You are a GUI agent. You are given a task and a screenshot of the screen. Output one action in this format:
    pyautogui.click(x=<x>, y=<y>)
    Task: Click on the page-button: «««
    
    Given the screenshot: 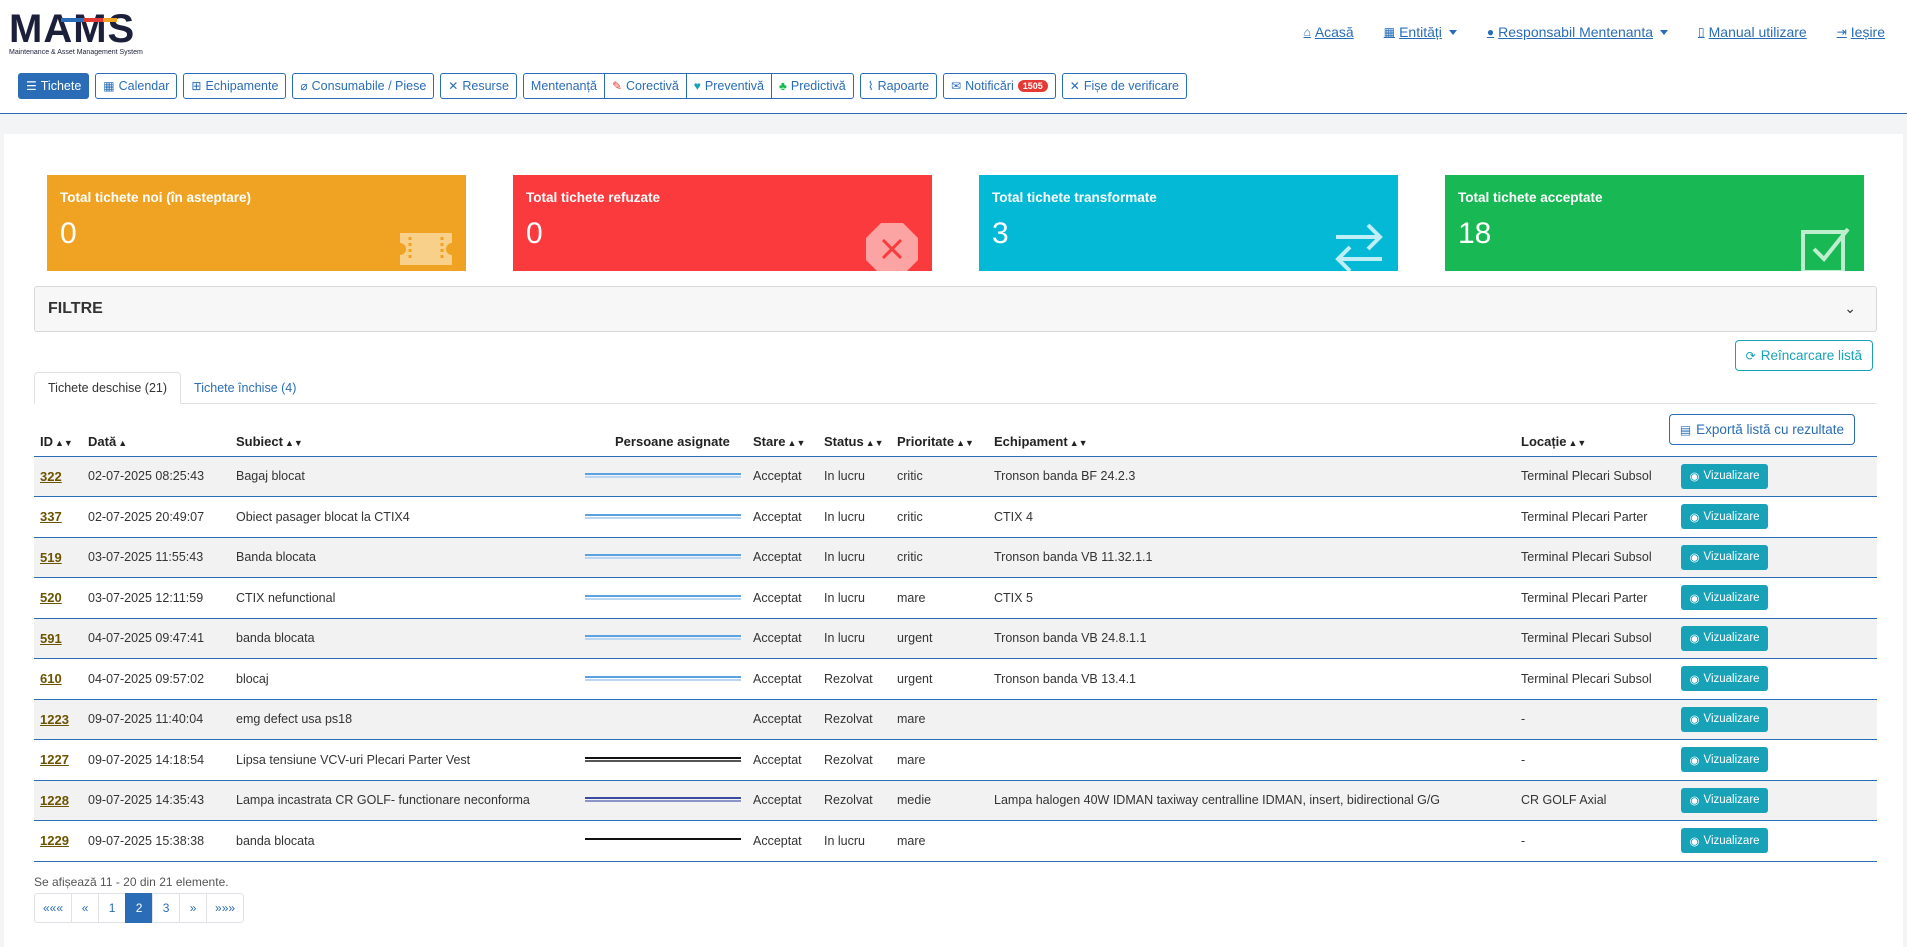 What is the action you would take?
    pyautogui.click(x=53, y=908)
    